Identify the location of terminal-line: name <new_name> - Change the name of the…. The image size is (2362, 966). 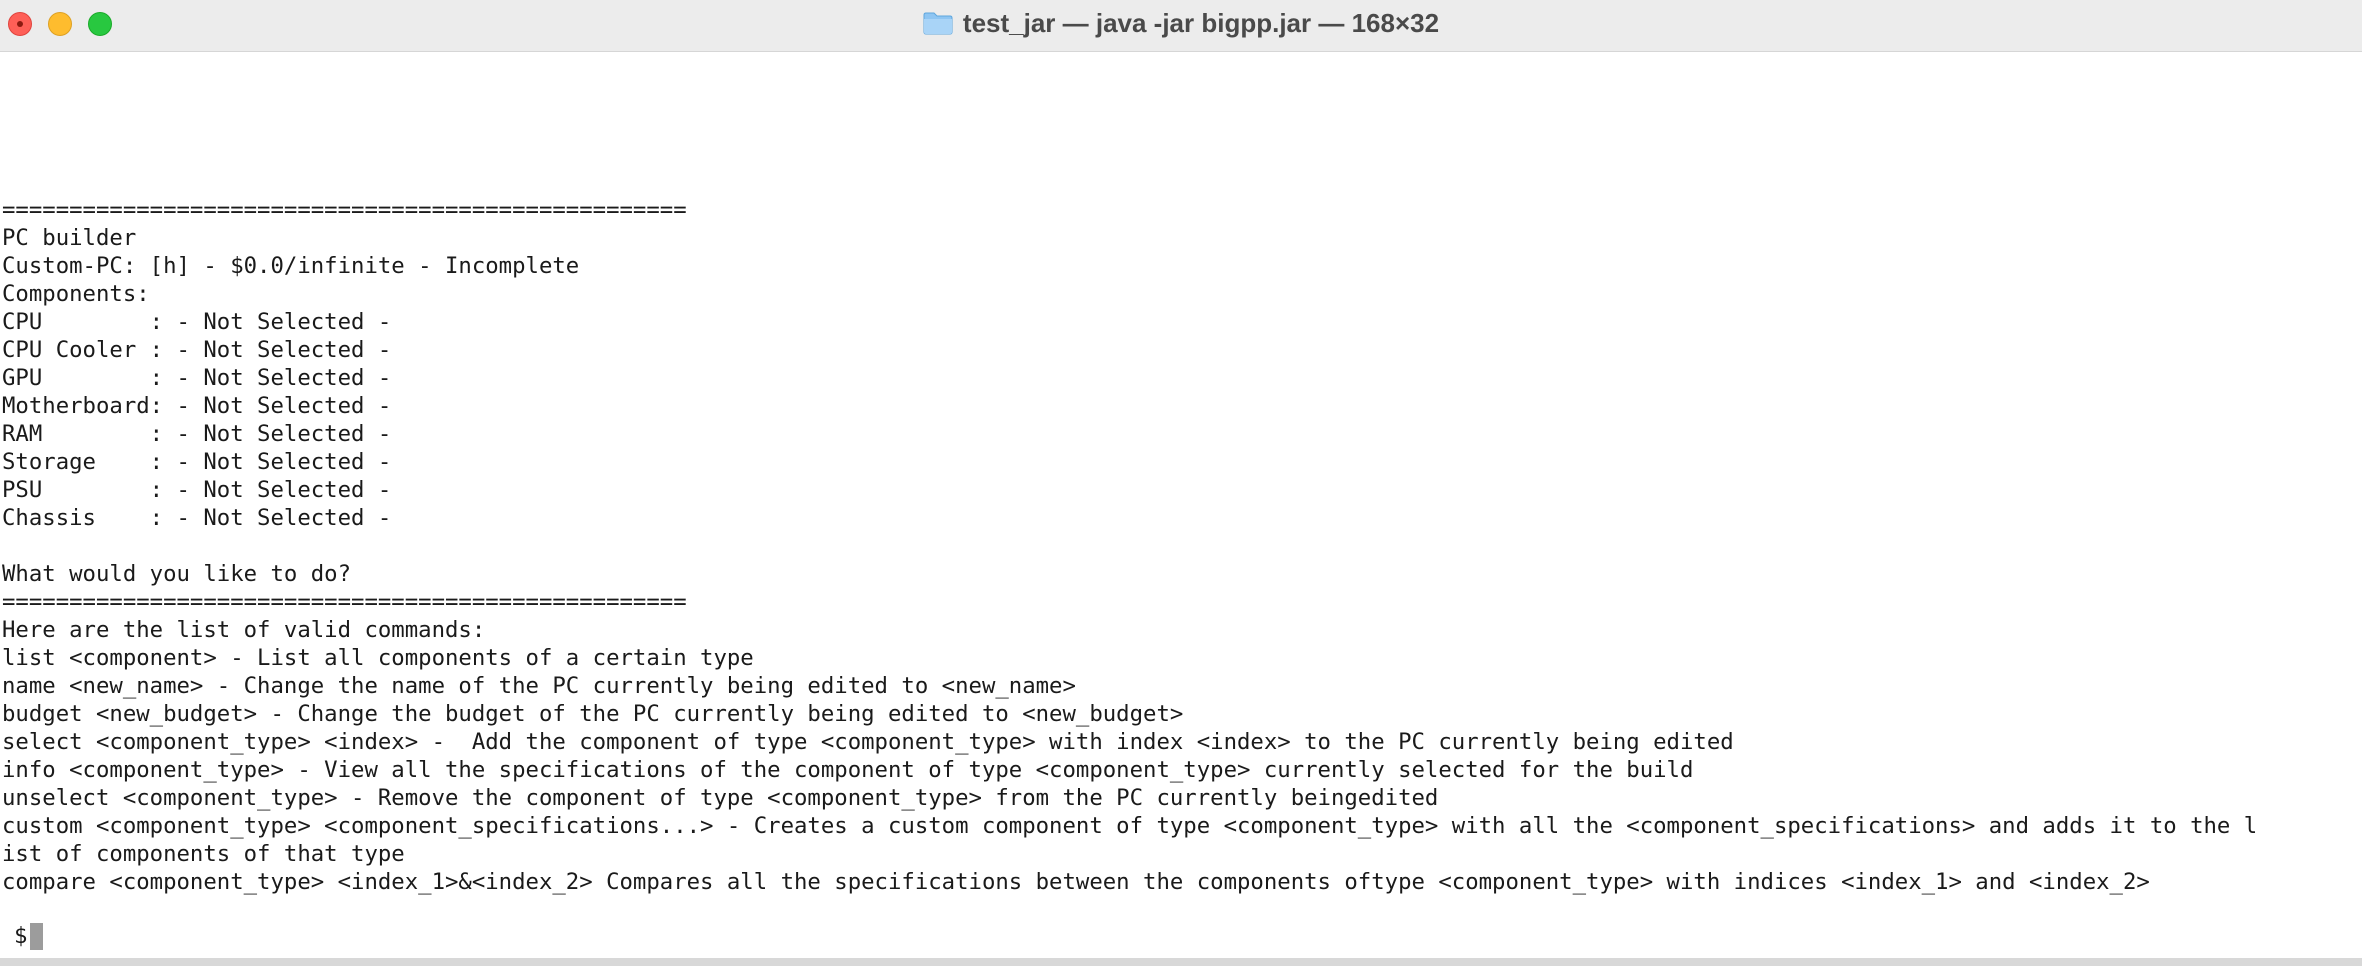
(539, 686).